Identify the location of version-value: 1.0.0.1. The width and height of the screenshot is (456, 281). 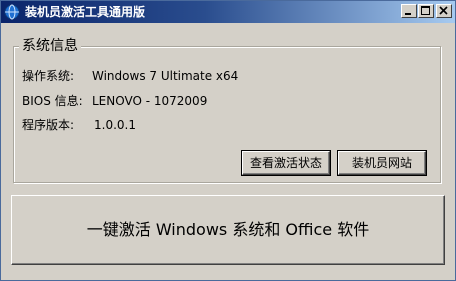
(115, 125).